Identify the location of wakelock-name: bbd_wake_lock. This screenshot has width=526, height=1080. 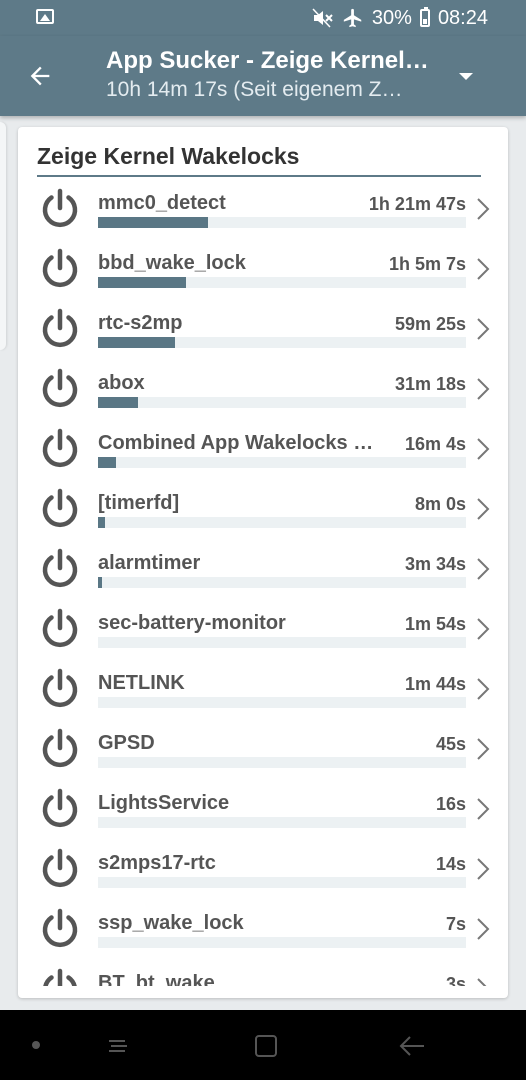
(172, 263).